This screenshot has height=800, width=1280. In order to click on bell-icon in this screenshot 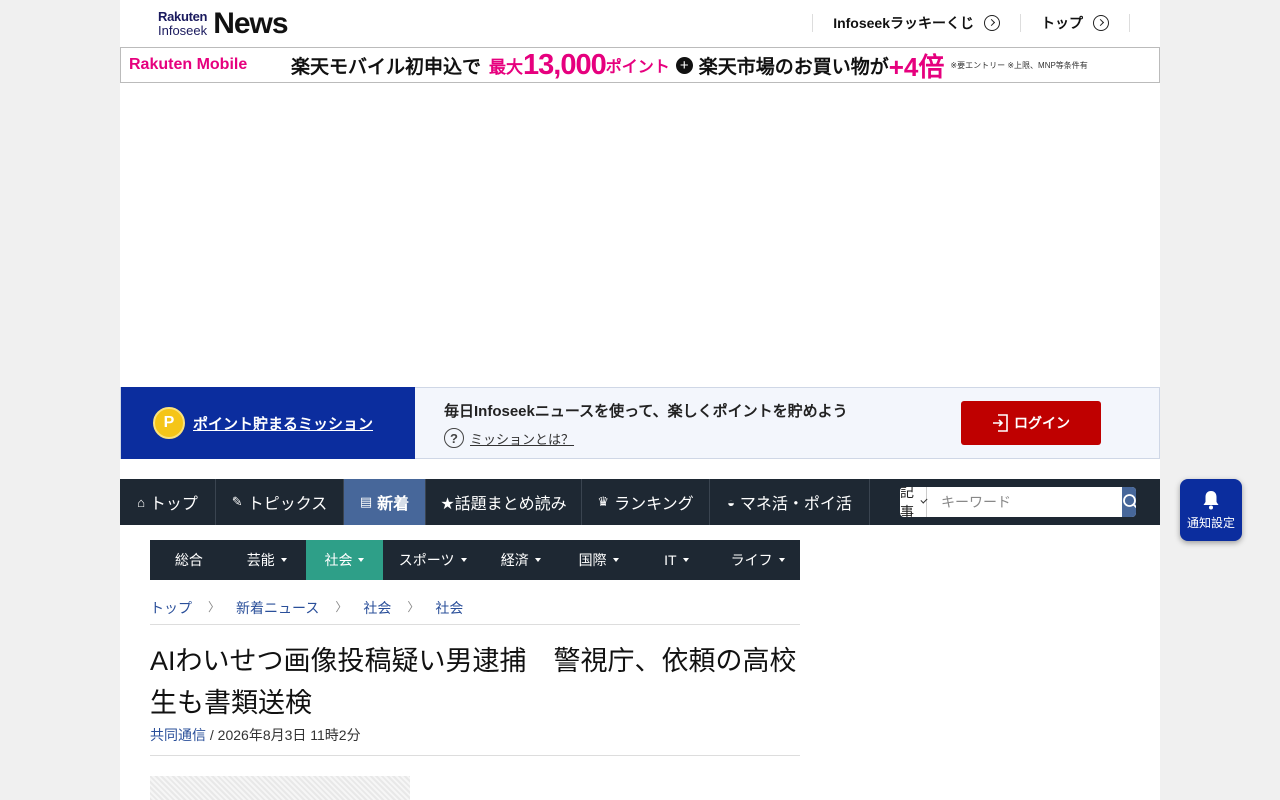, I will do `click(1211, 499)`.